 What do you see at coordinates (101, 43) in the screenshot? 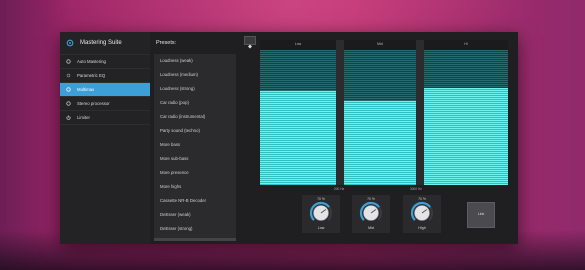
I see `sidebar-title-text: Mastering Suite` at bounding box center [101, 43].